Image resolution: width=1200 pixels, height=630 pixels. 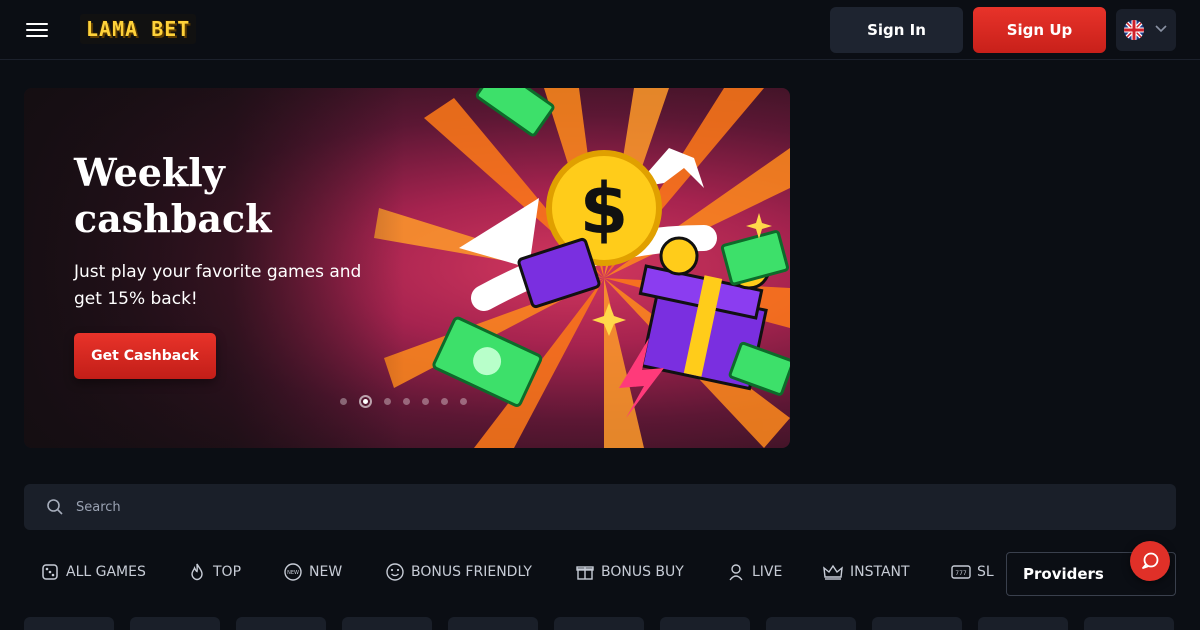 What do you see at coordinates (395, 572) in the screenshot?
I see `smiley-icon` at bounding box center [395, 572].